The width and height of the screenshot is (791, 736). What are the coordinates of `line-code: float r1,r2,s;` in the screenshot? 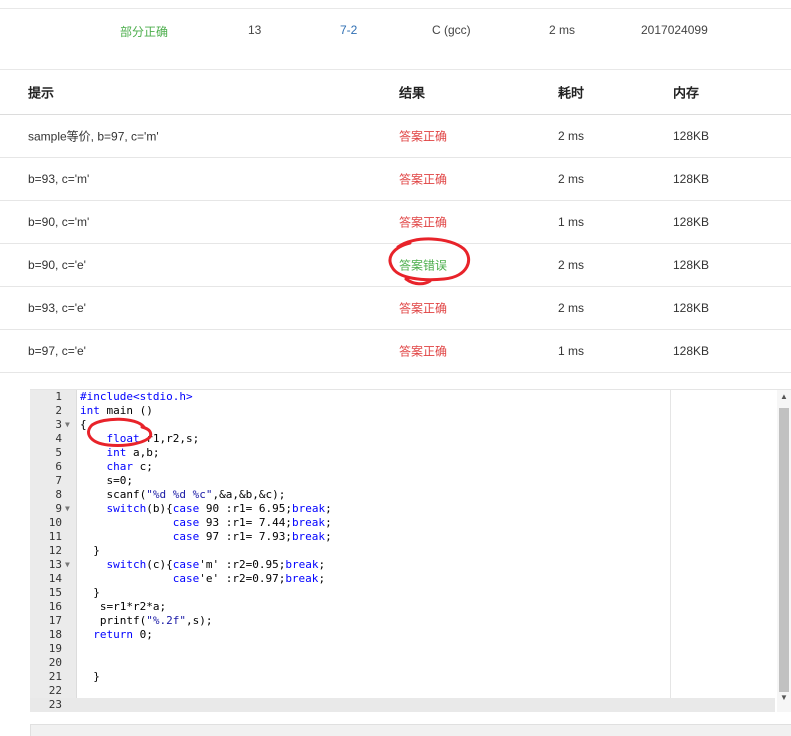 It's located at (153, 438).